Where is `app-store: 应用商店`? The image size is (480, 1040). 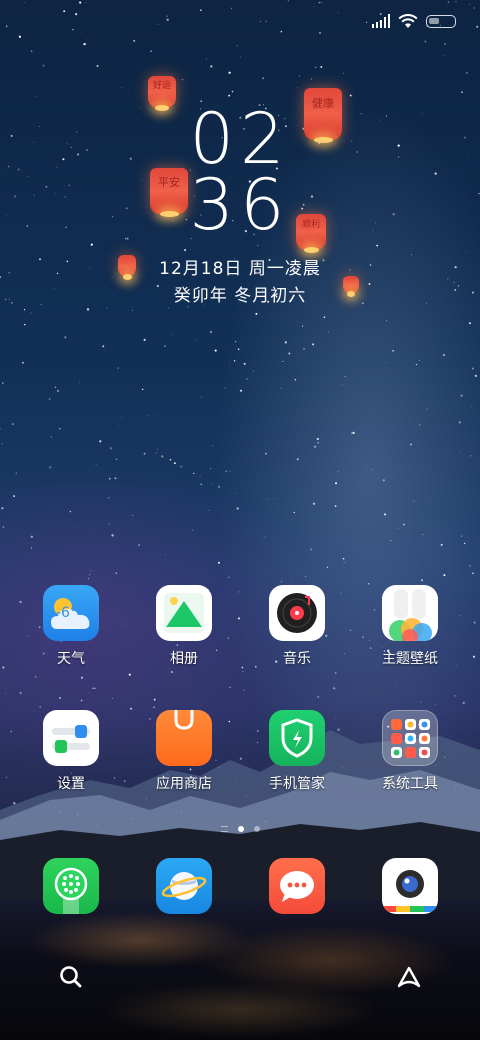 app-store: 应用商店 is located at coordinates (184, 751).